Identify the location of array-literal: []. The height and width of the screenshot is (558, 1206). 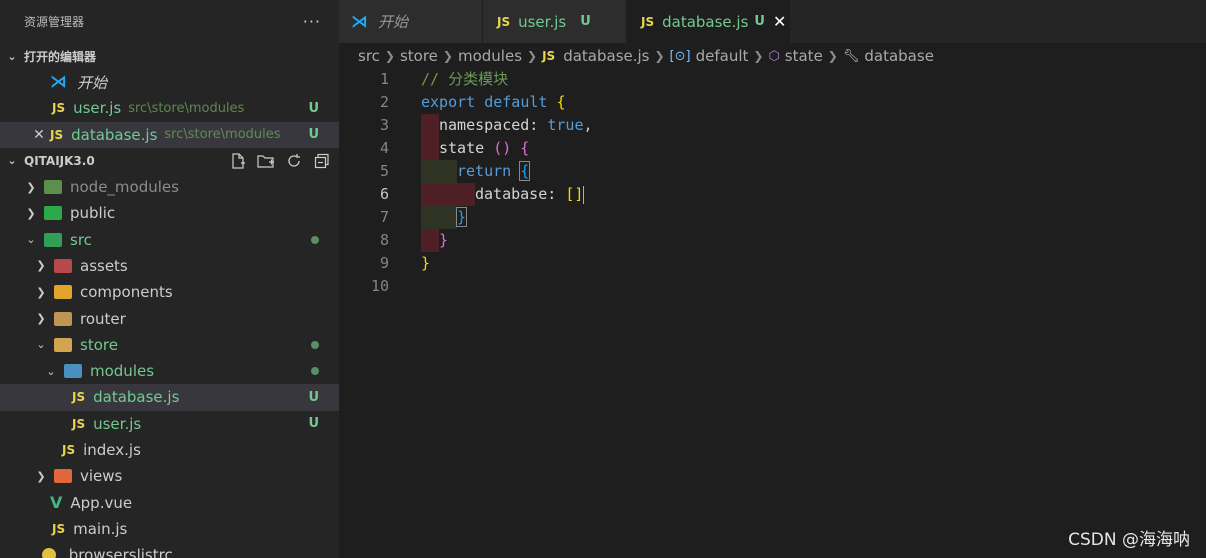
(574, 194).